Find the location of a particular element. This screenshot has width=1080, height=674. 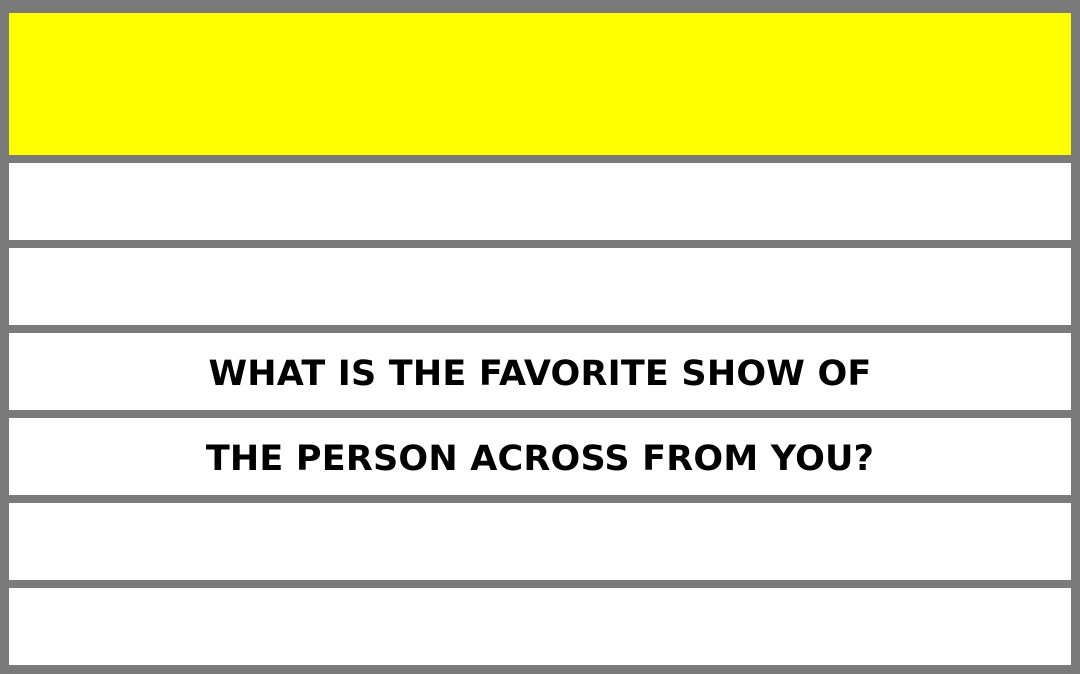

row-3-text: WHAT IS THE FAVORITE SHOW OF is located at coordinates (540, 373).